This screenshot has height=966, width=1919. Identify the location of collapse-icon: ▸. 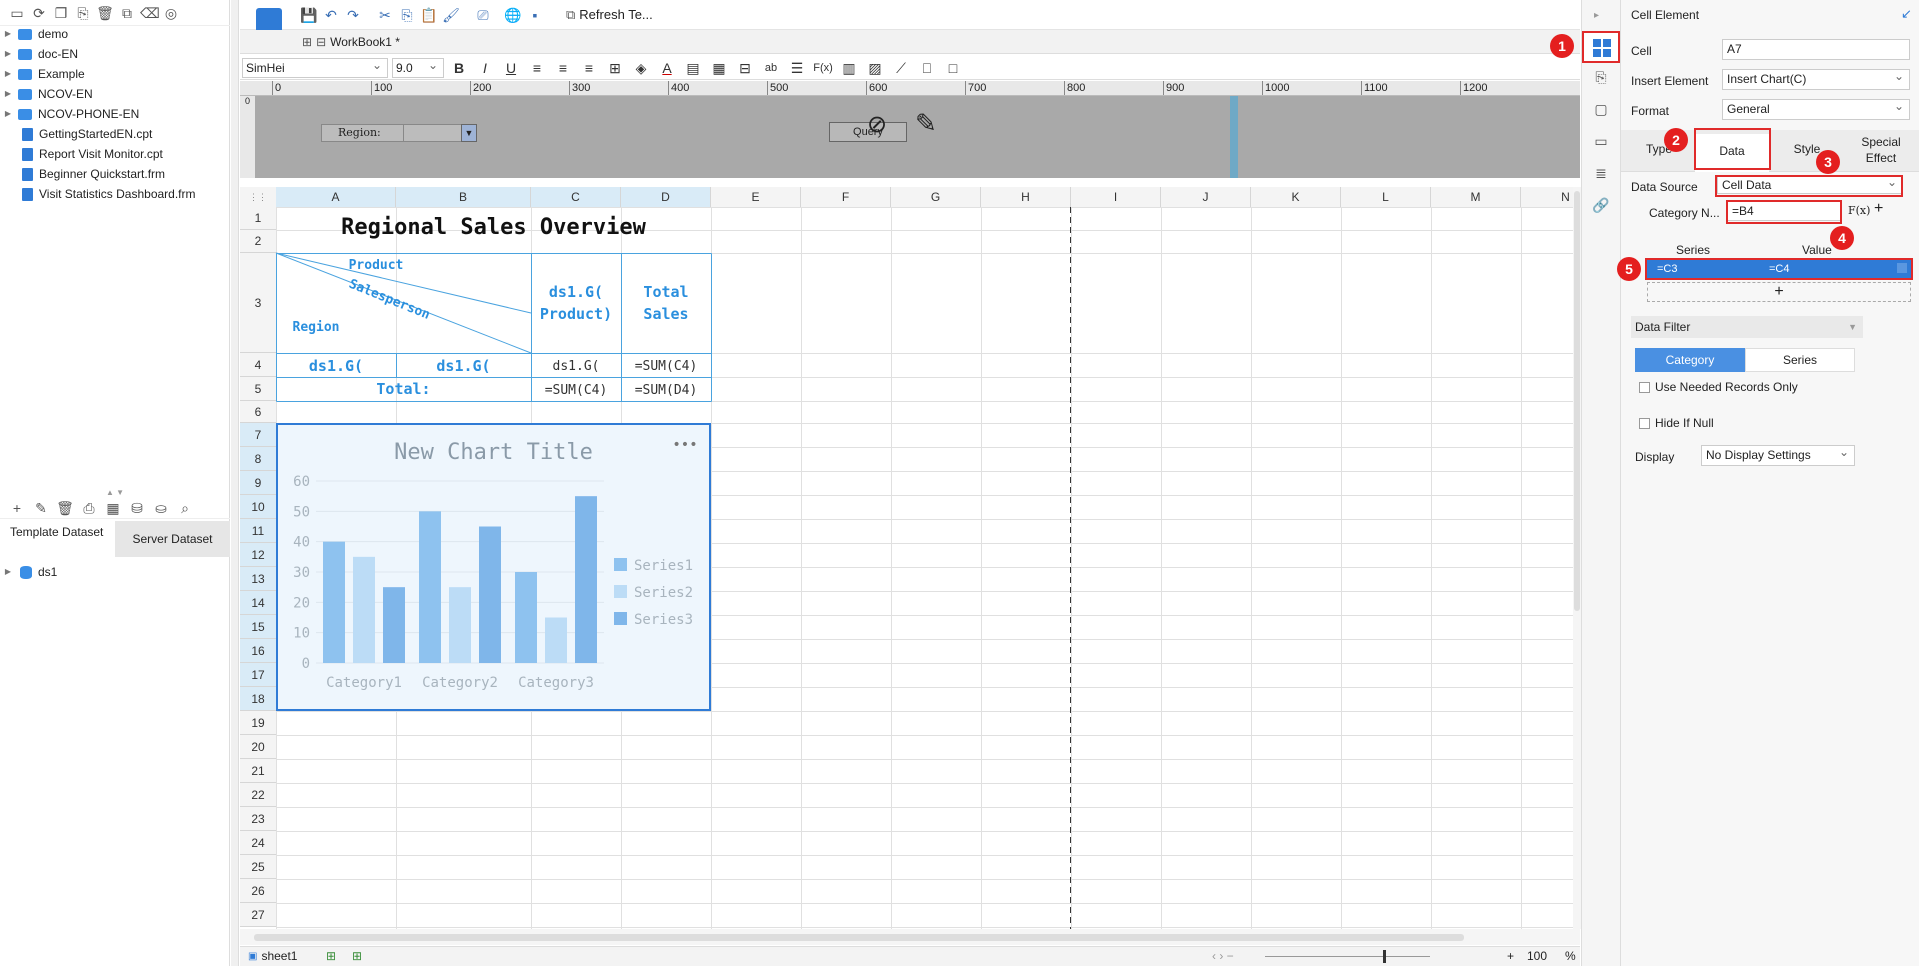
(1596, 15).